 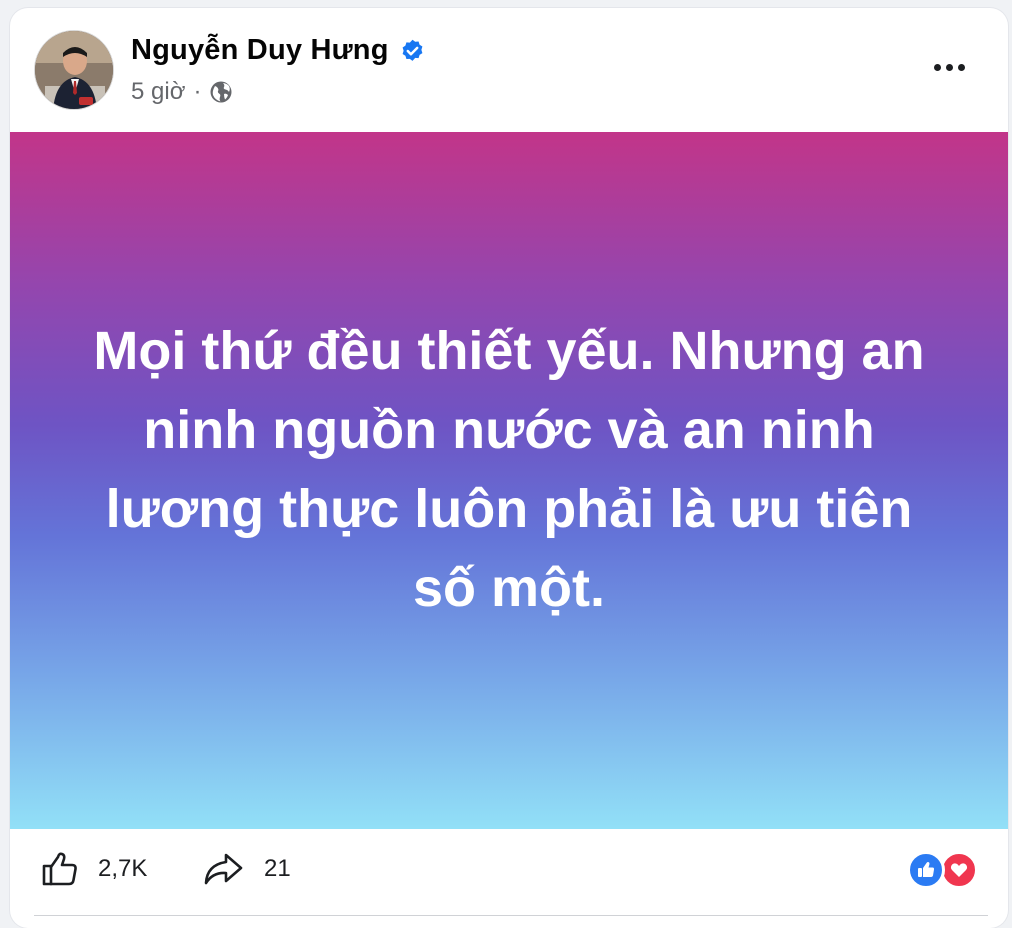 I want to click on love-reaction-icon, so click(x=959, y=870).